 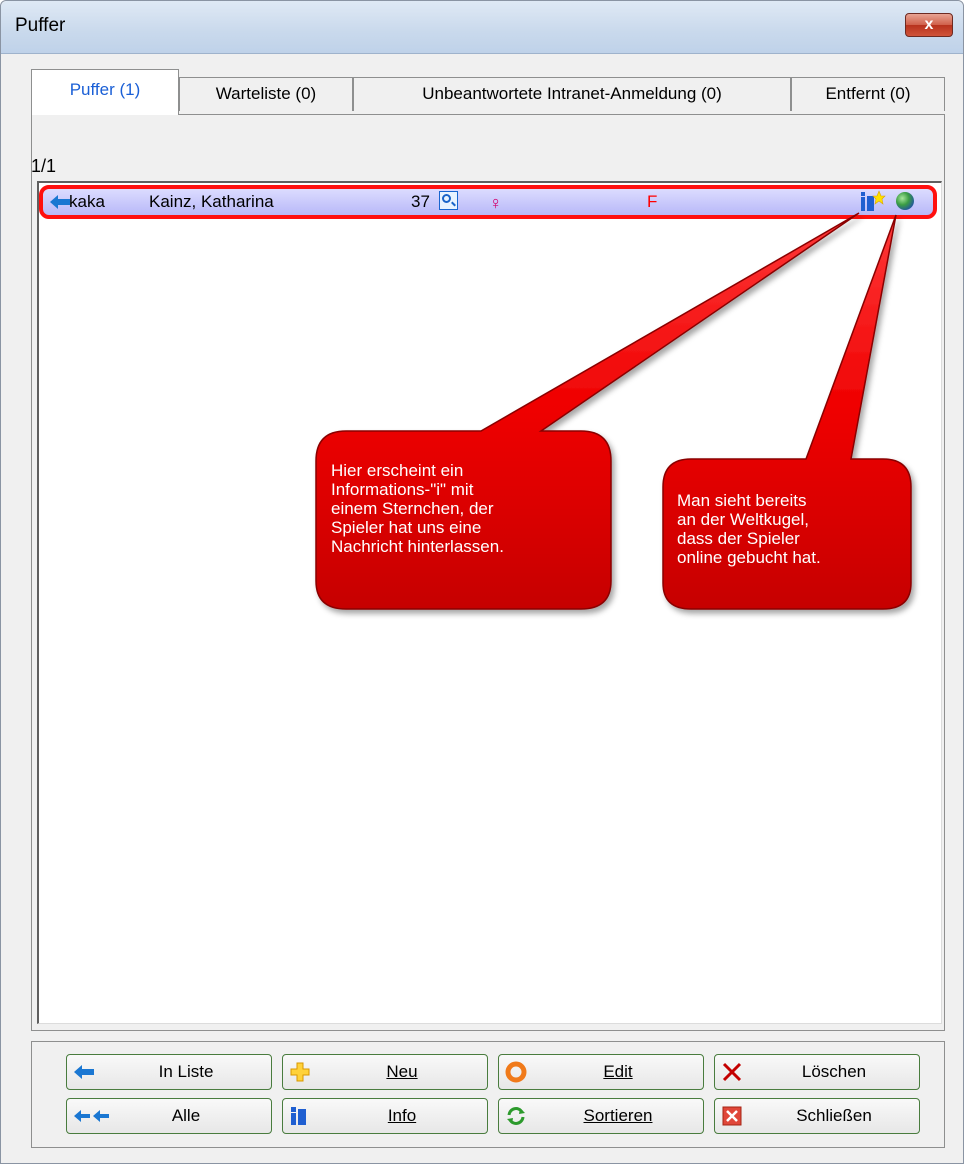 What do you see at coordinates (834, 1115) in the screenshot?
I see `button-label: Schließen` at bounding box center [834, 1115].